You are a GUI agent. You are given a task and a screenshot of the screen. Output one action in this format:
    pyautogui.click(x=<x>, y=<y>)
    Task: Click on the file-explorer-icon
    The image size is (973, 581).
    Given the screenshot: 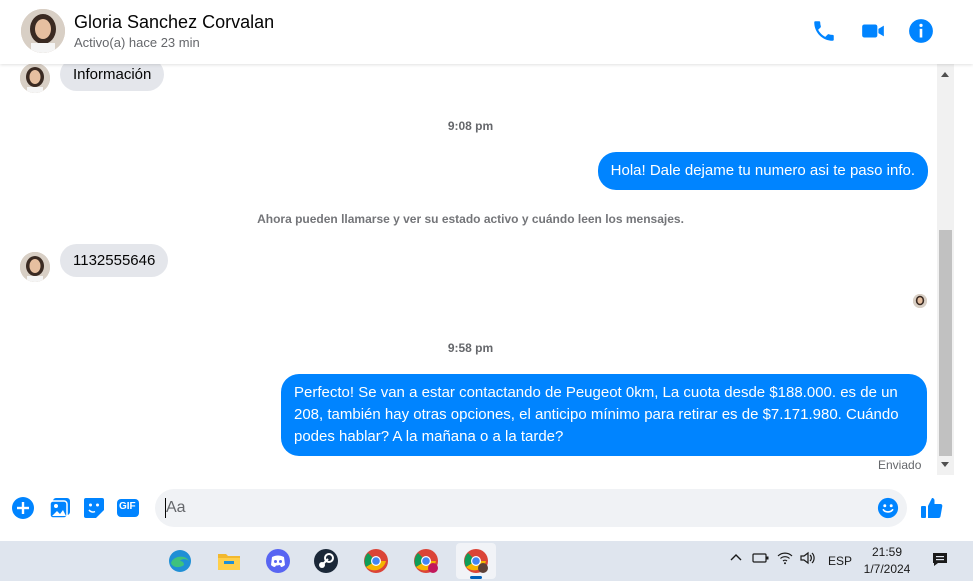 What is the action you would take?
    pyautogui.click(x=229, y=561)
    